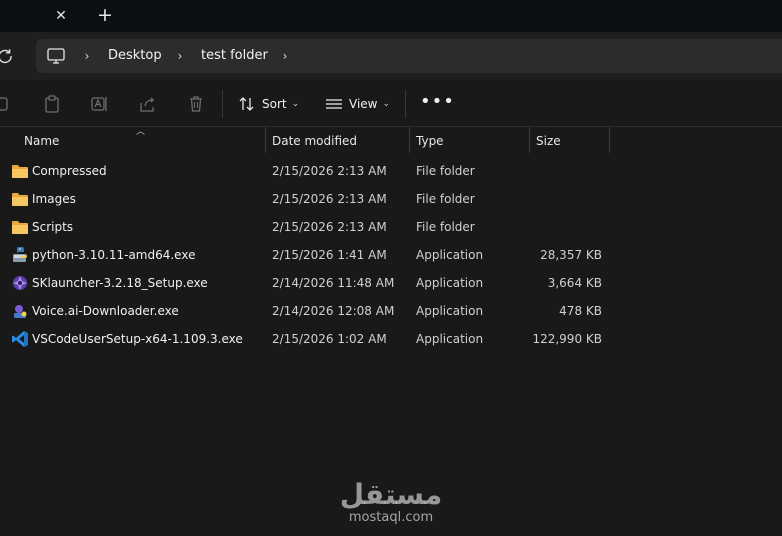 This screenshot has height=536, width=782. I want to click on delete-icon, so click(196, 104).